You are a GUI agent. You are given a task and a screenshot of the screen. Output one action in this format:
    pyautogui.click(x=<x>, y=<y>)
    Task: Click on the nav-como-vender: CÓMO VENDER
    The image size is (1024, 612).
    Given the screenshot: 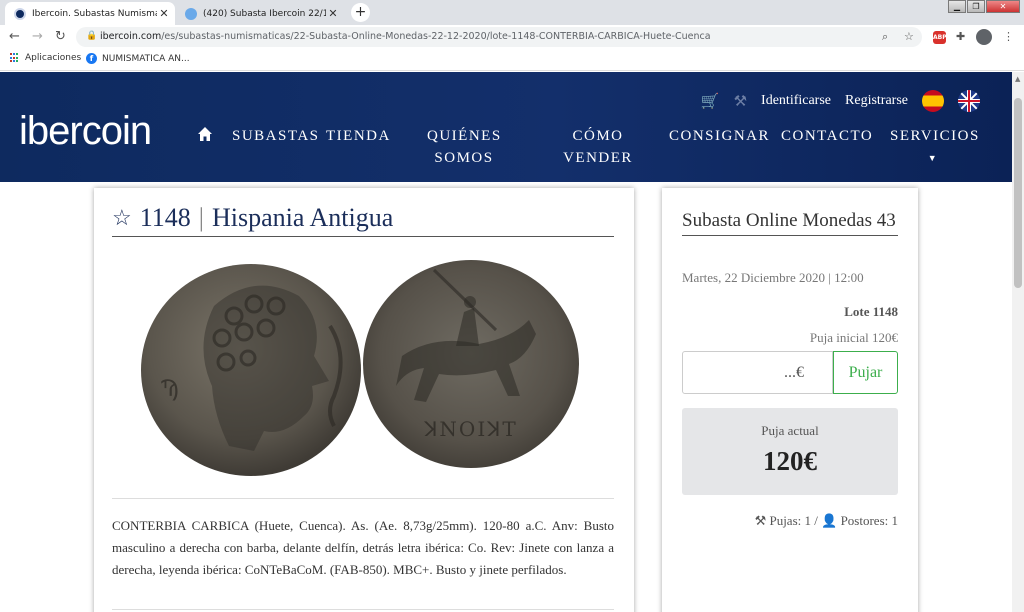 What is the action you would take?
    pyautogui.click(x=598, y=147)
    